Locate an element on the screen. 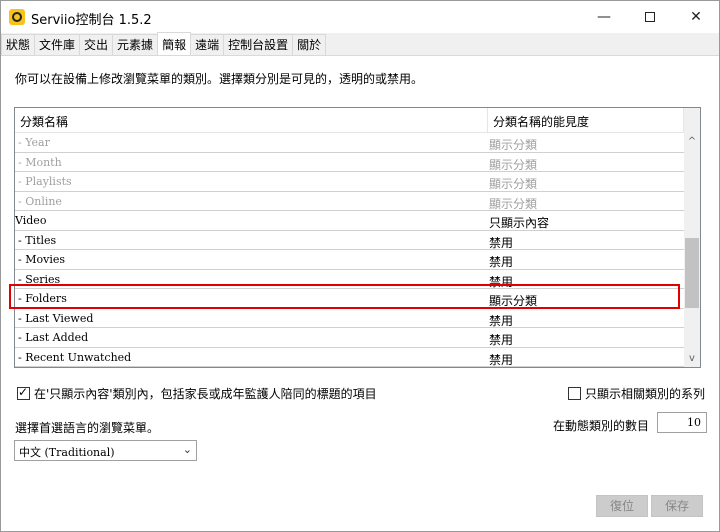 Image resolution: width=720 pixels, height=532 pixels. reset-button: 復位 is located at coordinates (622, 506).